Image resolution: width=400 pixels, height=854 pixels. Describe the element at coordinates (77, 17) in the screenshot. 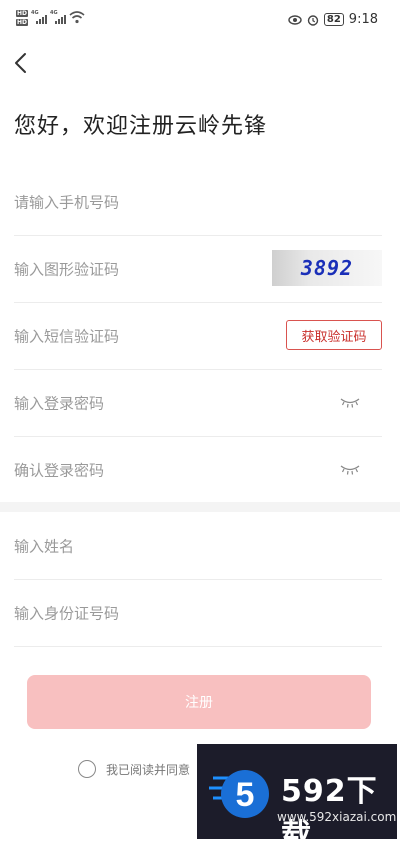

I see `wifi-icon` at that location.